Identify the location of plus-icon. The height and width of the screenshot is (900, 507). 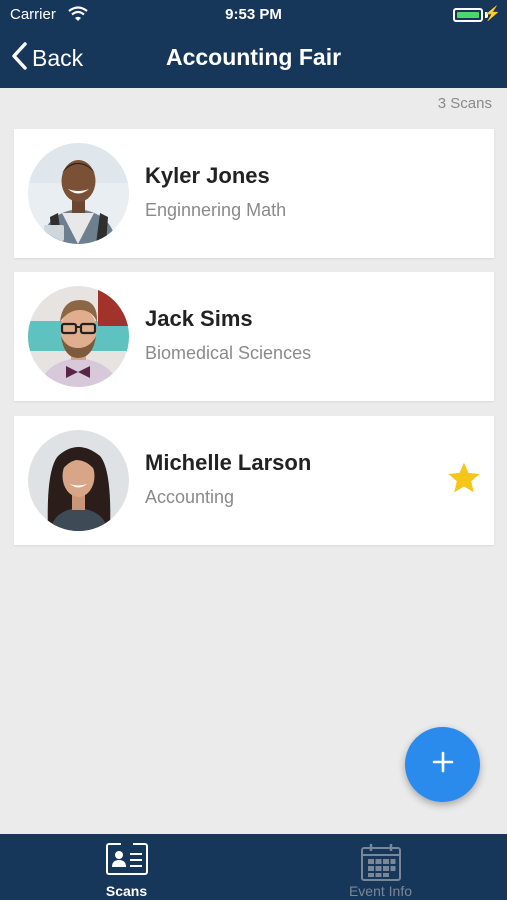
(443, 764).